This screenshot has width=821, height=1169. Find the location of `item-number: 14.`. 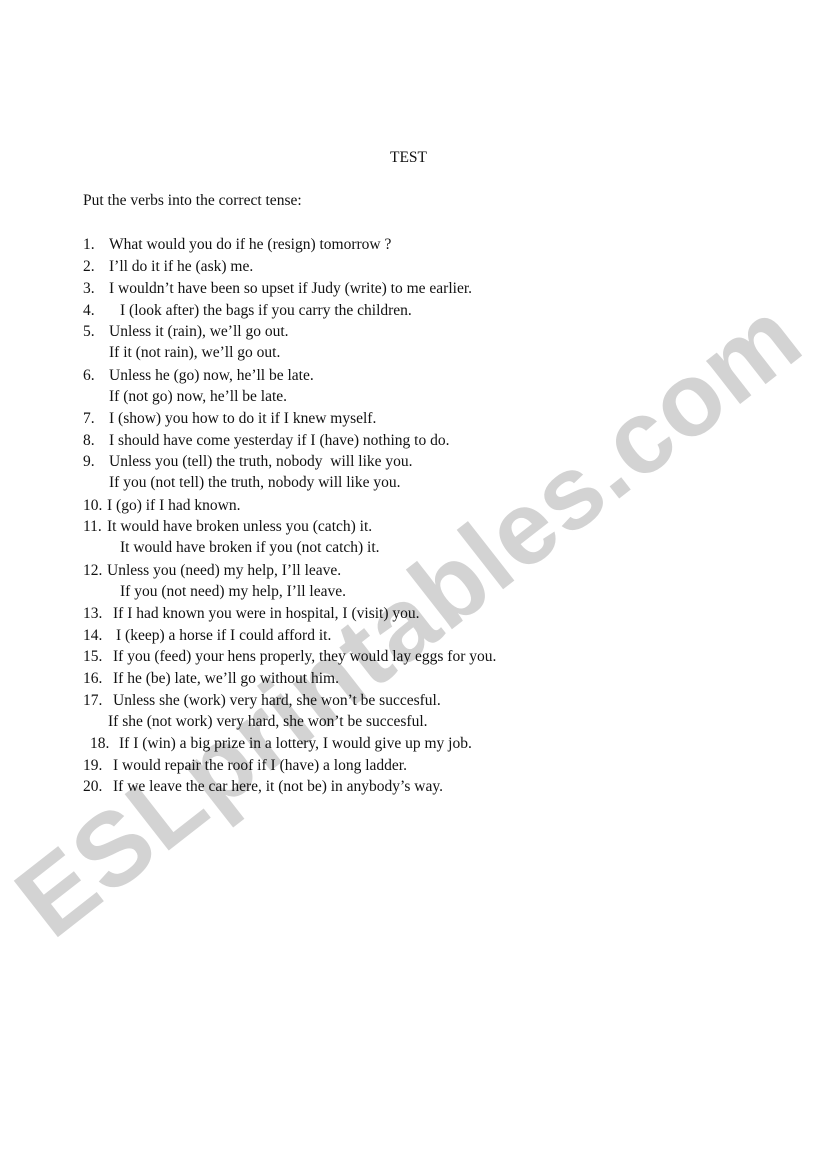

item-number: 14. is located at coordinates (93, 635).